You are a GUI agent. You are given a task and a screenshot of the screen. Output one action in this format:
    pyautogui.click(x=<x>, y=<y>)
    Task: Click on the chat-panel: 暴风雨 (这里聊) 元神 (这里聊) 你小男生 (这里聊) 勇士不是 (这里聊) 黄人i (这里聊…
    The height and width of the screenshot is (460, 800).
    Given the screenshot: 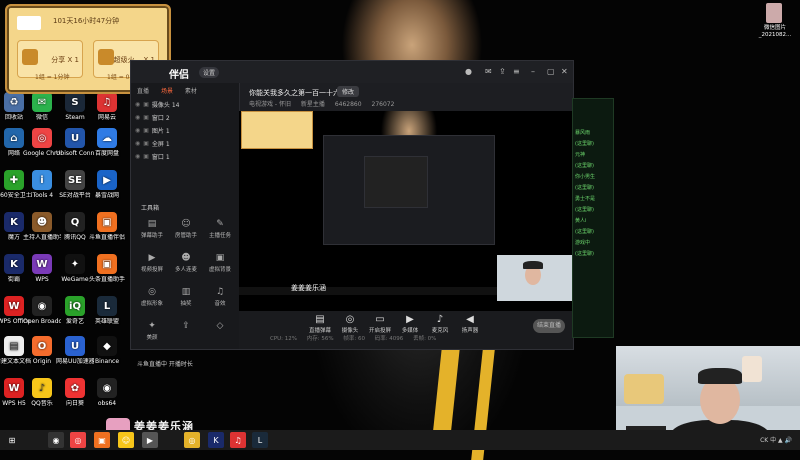 What is the action you would take?
    pyautogui.click(x=593, y=218)
    